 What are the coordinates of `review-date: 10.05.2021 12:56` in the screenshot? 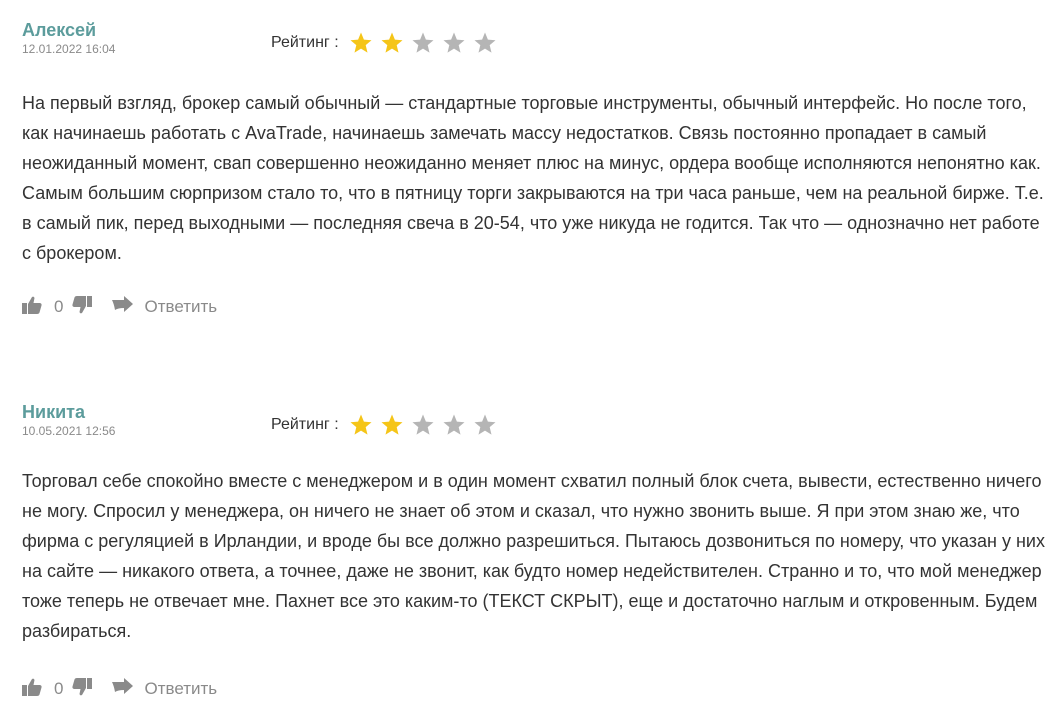 It's located at (69, 431).